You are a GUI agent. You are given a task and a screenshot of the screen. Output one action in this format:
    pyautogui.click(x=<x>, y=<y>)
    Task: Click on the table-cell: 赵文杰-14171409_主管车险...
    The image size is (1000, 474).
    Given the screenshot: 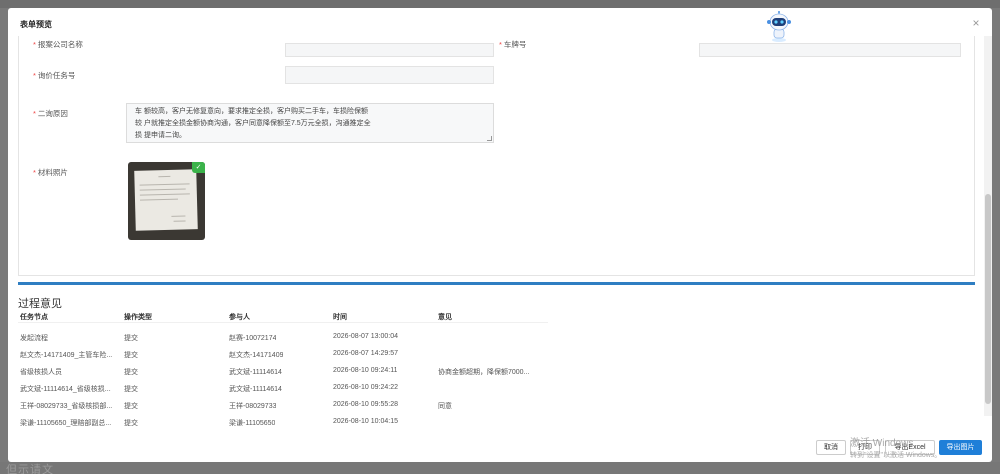 What is the action you would take?
    pyautogui.click(x=66, y=355)
    